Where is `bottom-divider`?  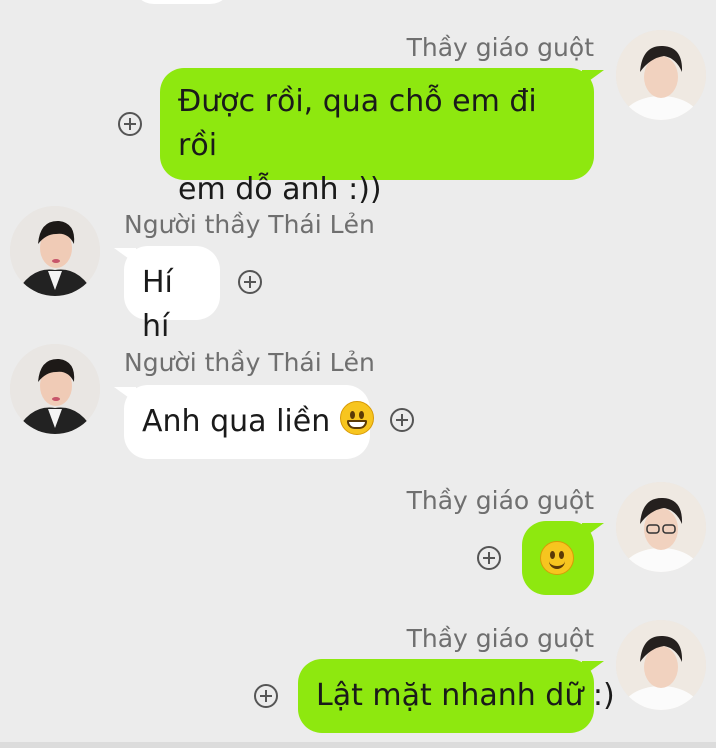
bottom-divider is located at coordinates (358, 745).